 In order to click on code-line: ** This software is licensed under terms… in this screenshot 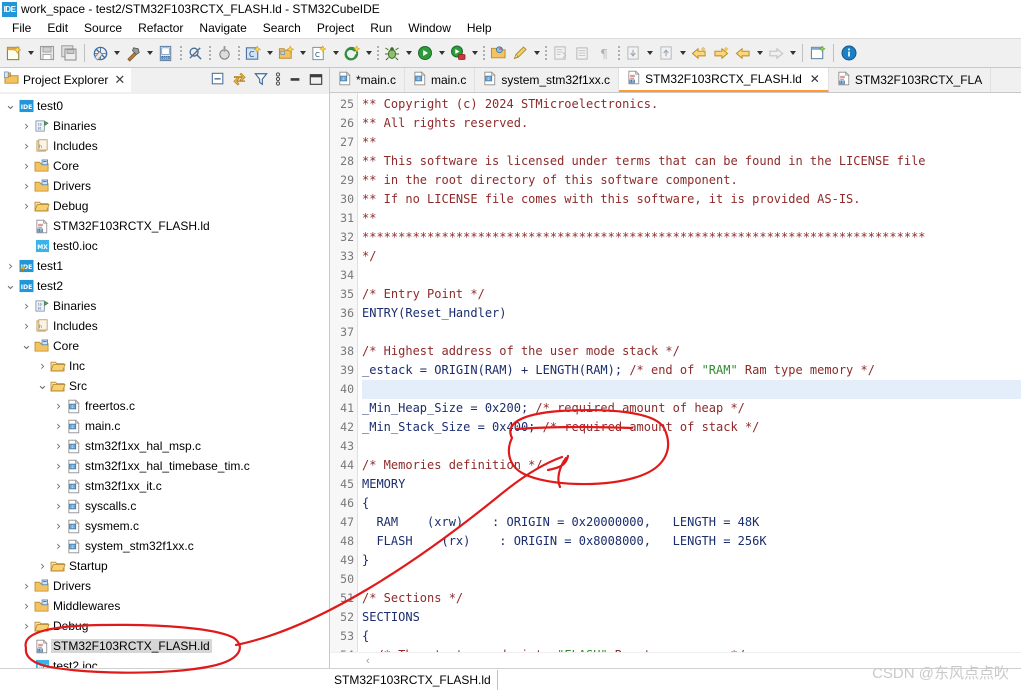, I will do `click(691, 161)`.